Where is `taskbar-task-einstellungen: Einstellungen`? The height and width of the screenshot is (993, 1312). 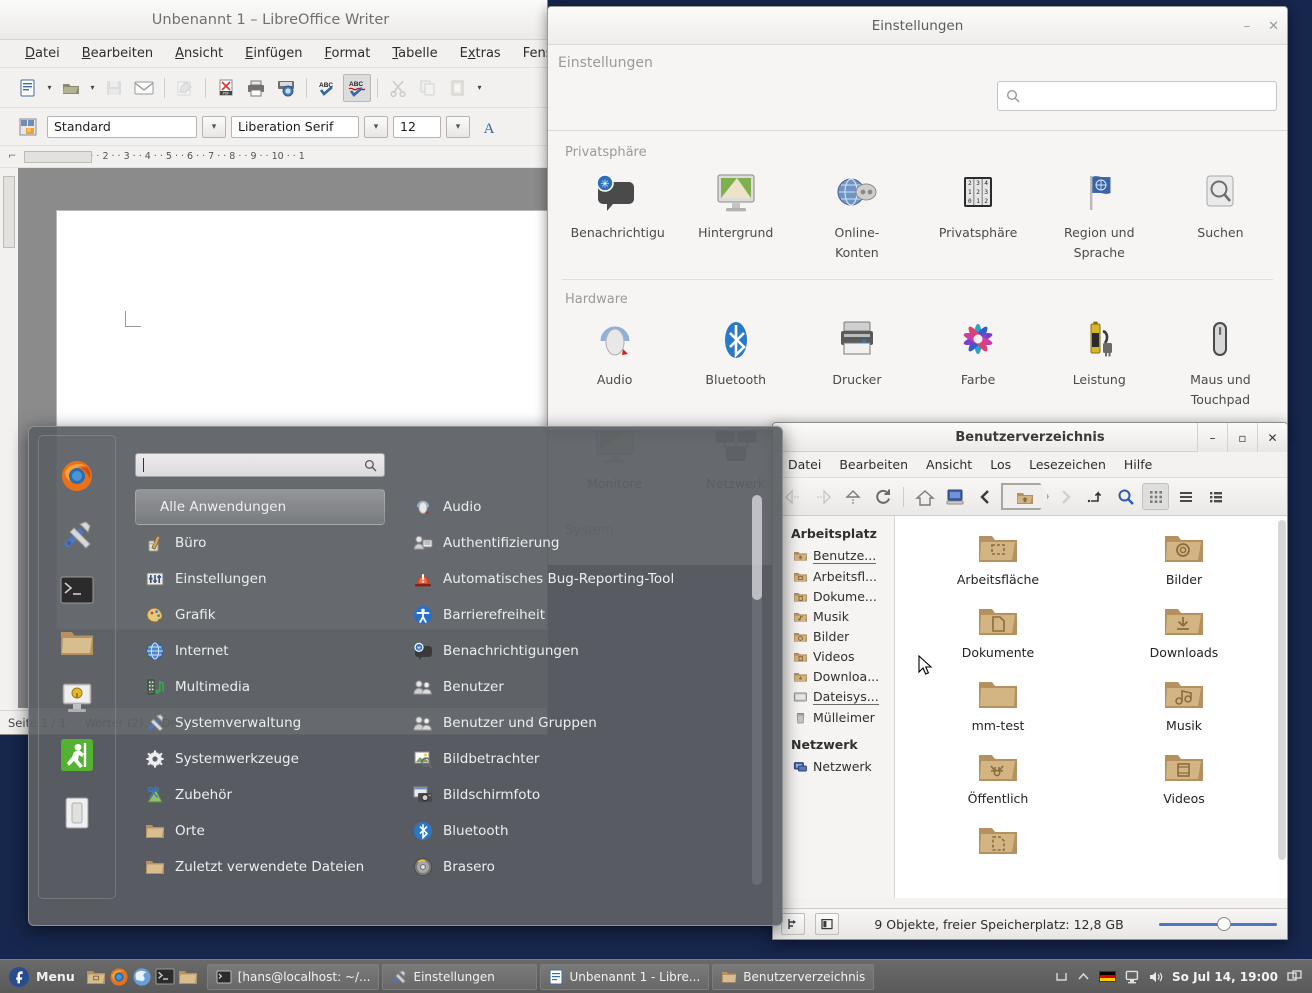
taskbar-task-einstellungen: Einstellungen is located at coordinates (460, 976).